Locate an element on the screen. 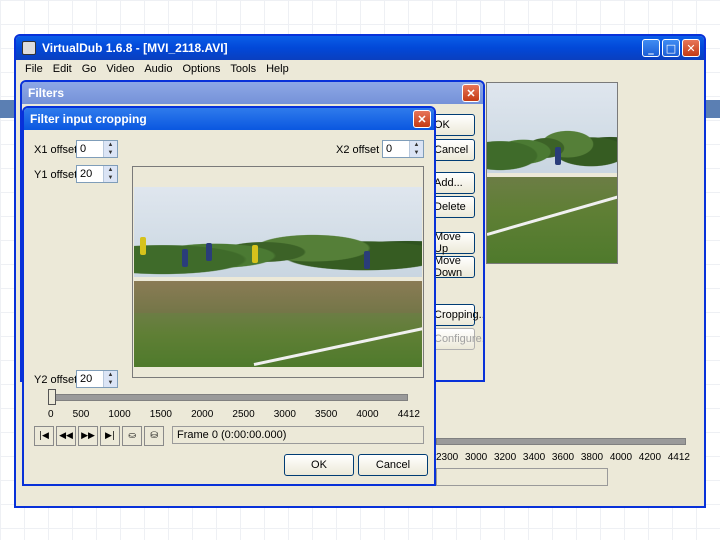  tick-label: 3400 is located at coordinates (534, 457).